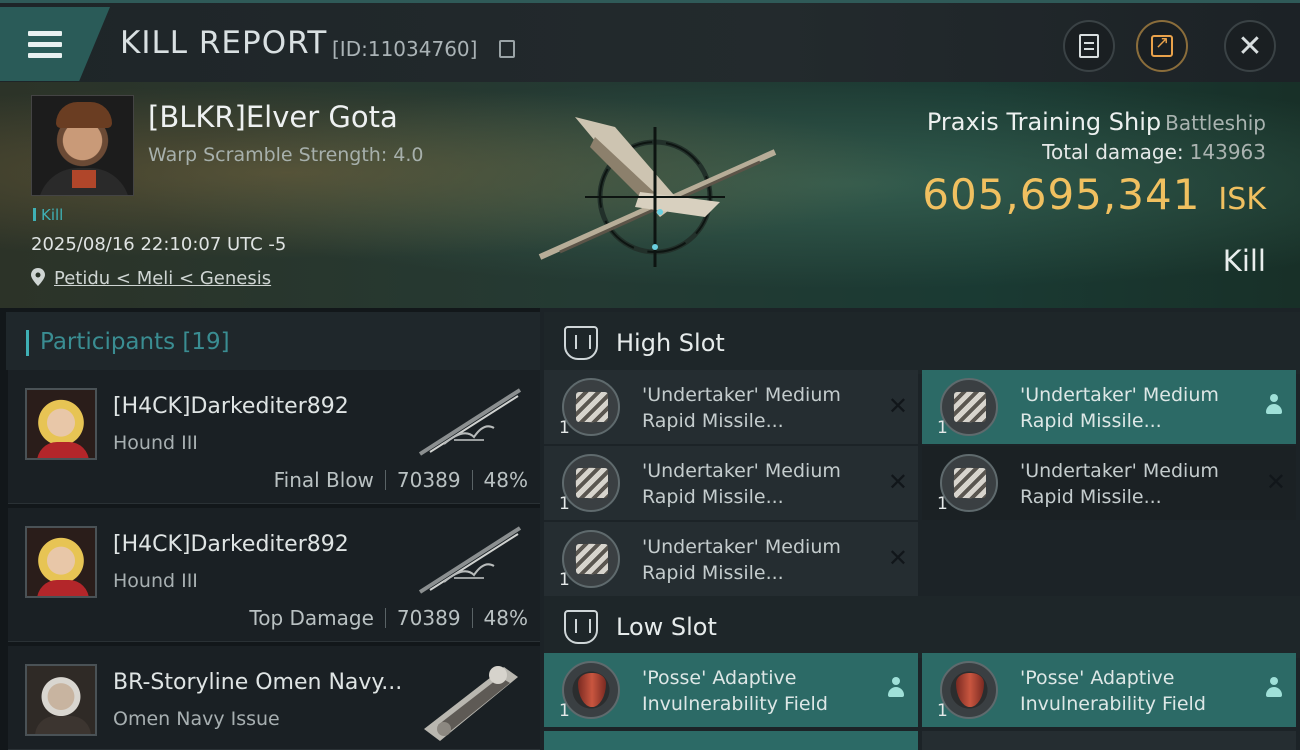 The image size is (1300, 750). I want to click on page-title: KILL REPORT, so click(224, 43).